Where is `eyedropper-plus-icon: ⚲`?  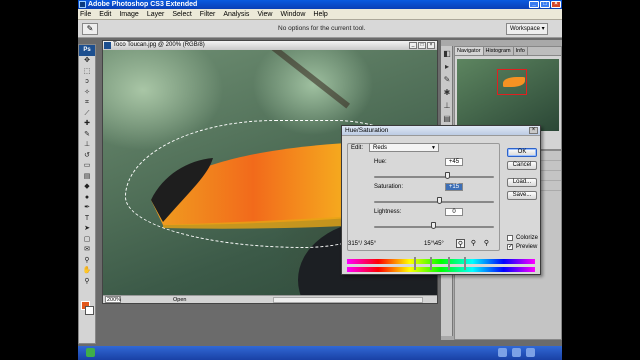
eyedropper-plus-icon: ⚲ is located at coordinates (473, 243).